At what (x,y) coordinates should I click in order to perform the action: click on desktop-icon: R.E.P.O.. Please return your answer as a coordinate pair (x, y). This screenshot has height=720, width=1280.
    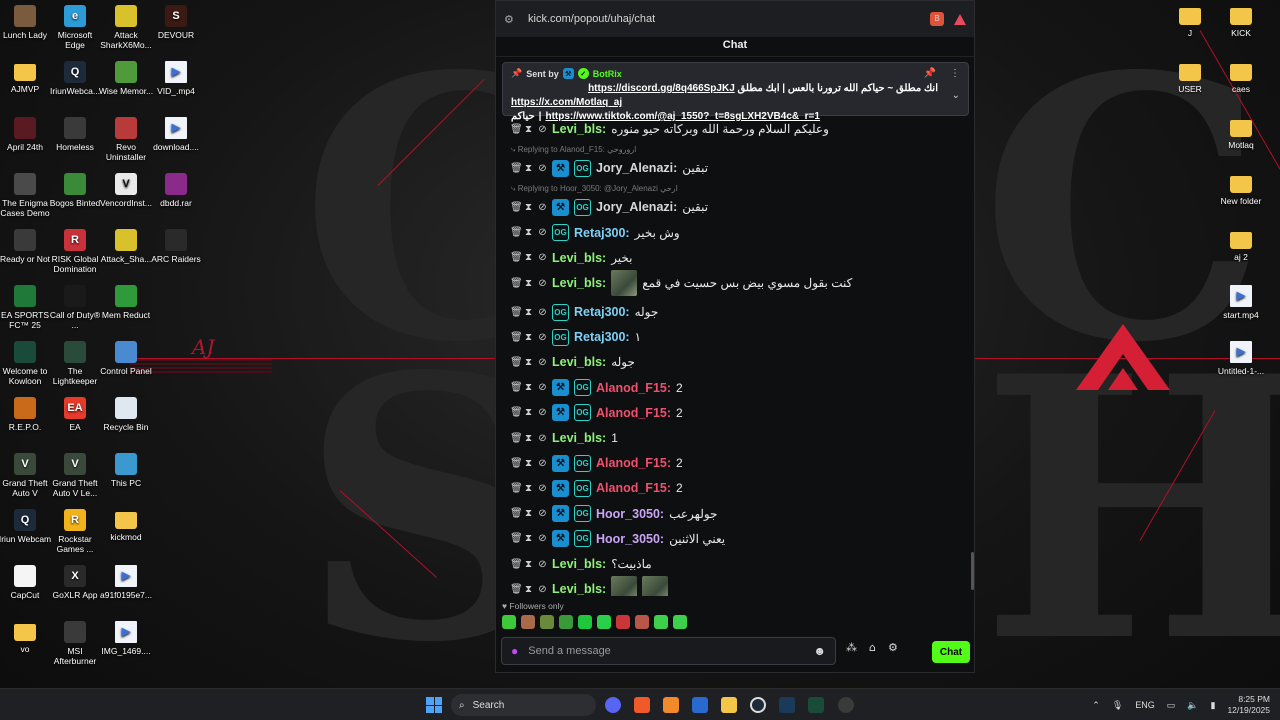
    Looking at the image, I should click on (26, 414).